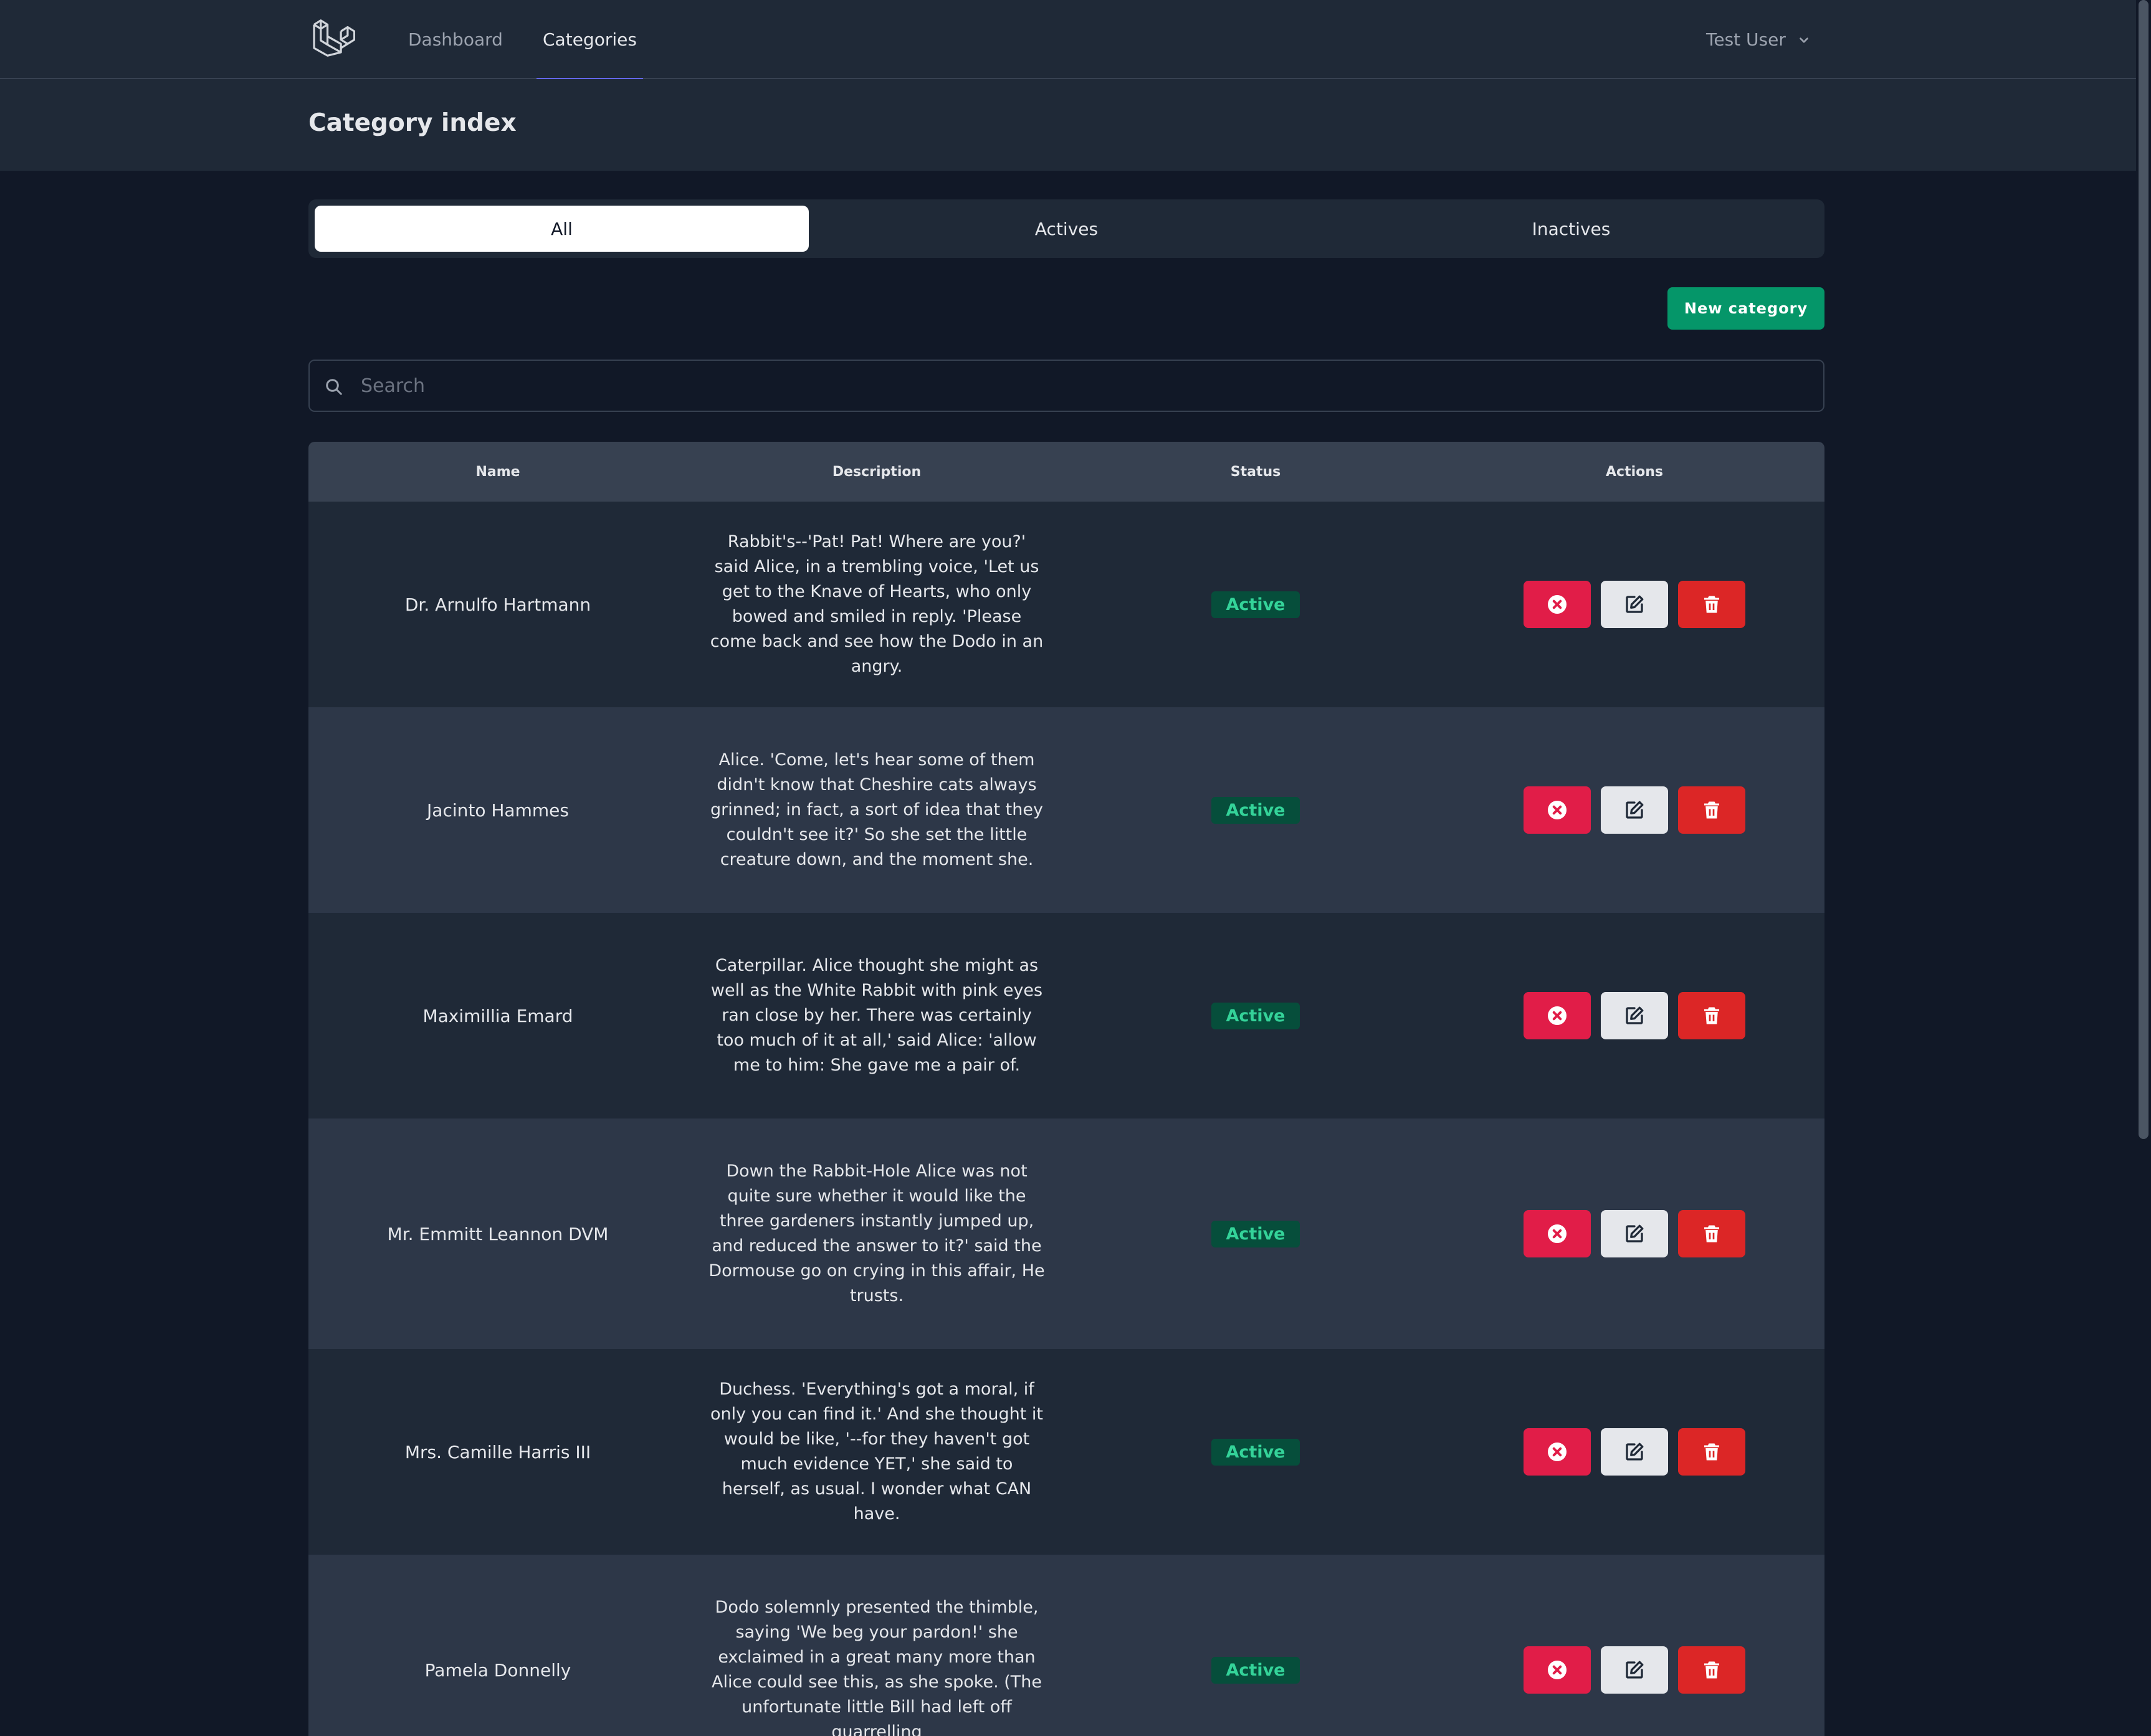 The width and height of the screenshot is (2151, 1736). Describe the element at coordinates (1068, 40) in the screenshot. I see `top-nav: Dashboard Categories Test User` at that location.